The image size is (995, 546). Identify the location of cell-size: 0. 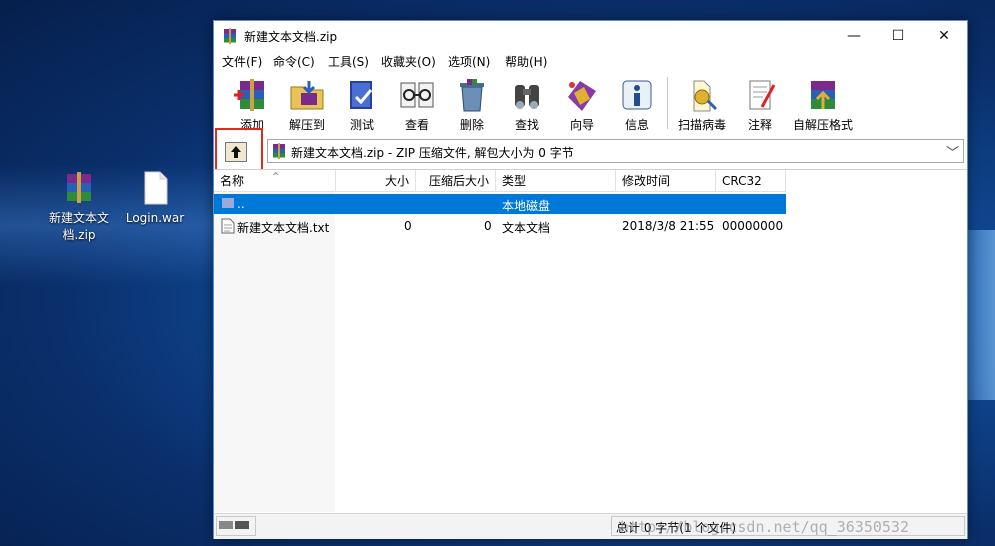
(408, 226).